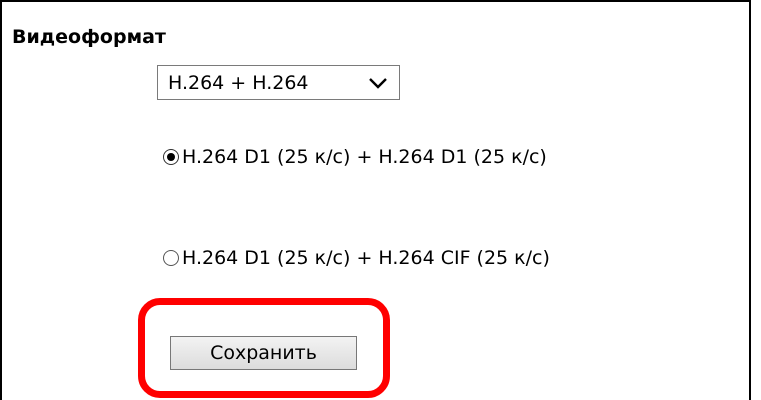  I want to click on chevron-down-icon, so click(378, 83).